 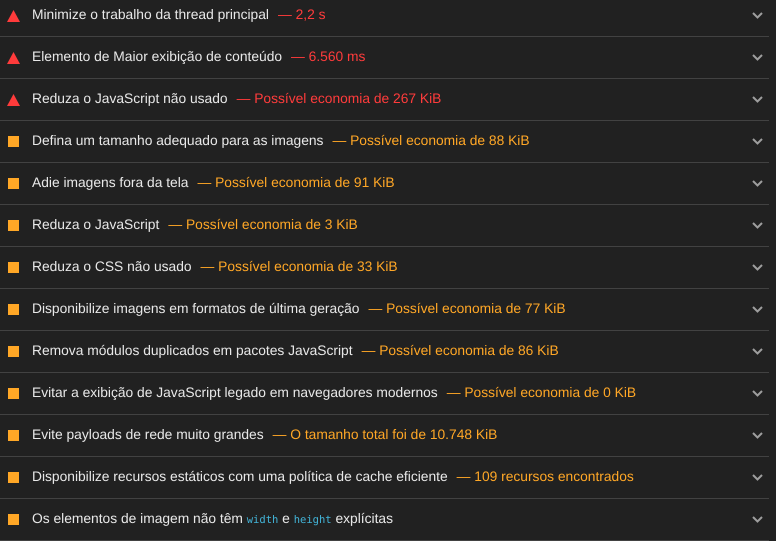 What do you see at coordinates (299, 267) in the screenshot?
I see `audit-value: — Possível economia de 33 KiB` at bounding box center [299, 267].